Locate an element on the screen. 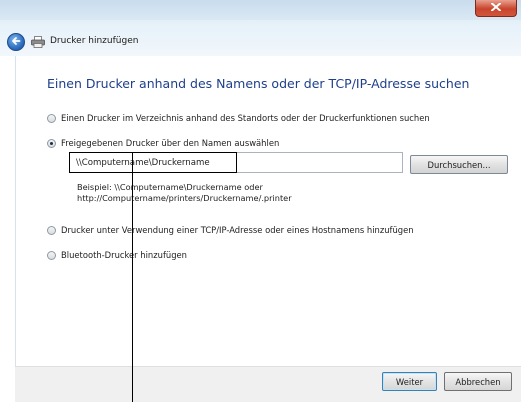 This screenshot has height=402, width=521. option-label: Bluetooth-Drucker hinzufügen is located at coordinates (124, 255).